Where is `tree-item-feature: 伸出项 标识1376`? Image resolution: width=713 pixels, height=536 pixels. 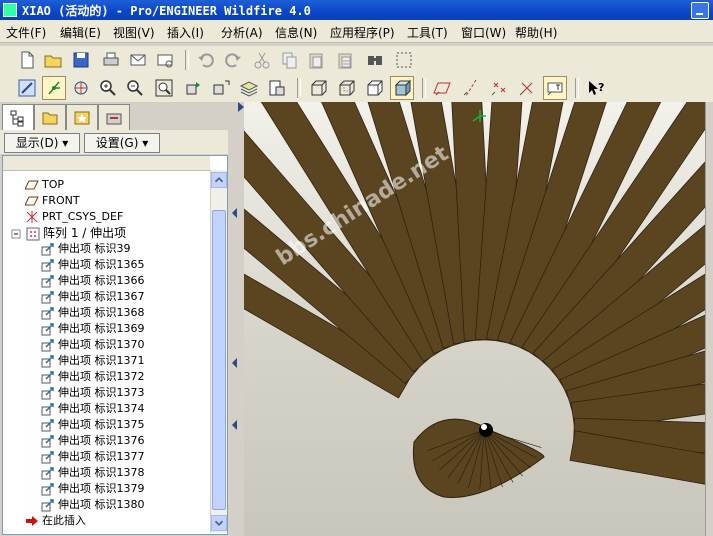
tree-item-feature: 伸出项 标识1376 is located at coordinates (93, 441).